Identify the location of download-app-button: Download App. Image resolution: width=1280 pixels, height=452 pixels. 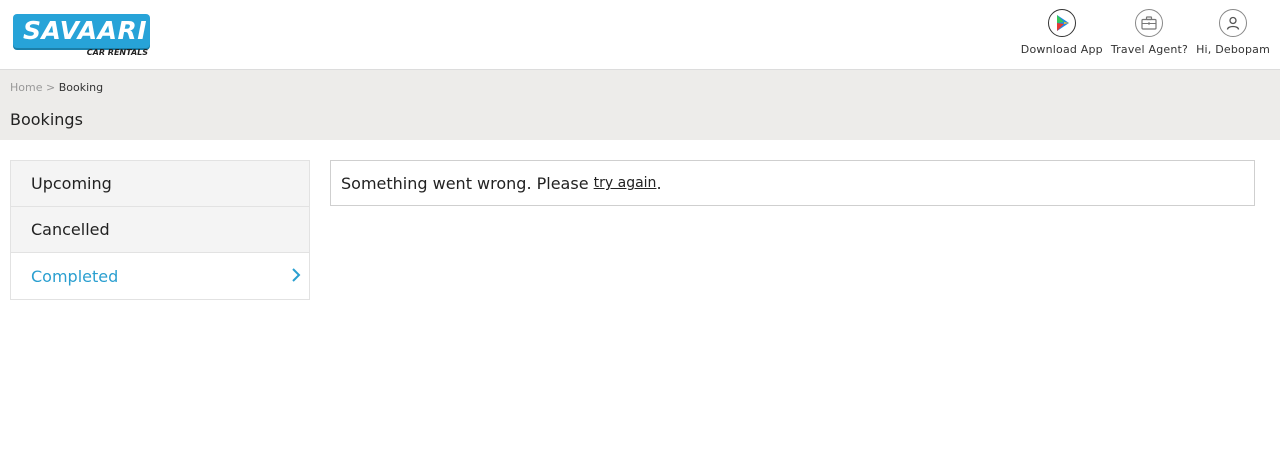
(1062, 32).